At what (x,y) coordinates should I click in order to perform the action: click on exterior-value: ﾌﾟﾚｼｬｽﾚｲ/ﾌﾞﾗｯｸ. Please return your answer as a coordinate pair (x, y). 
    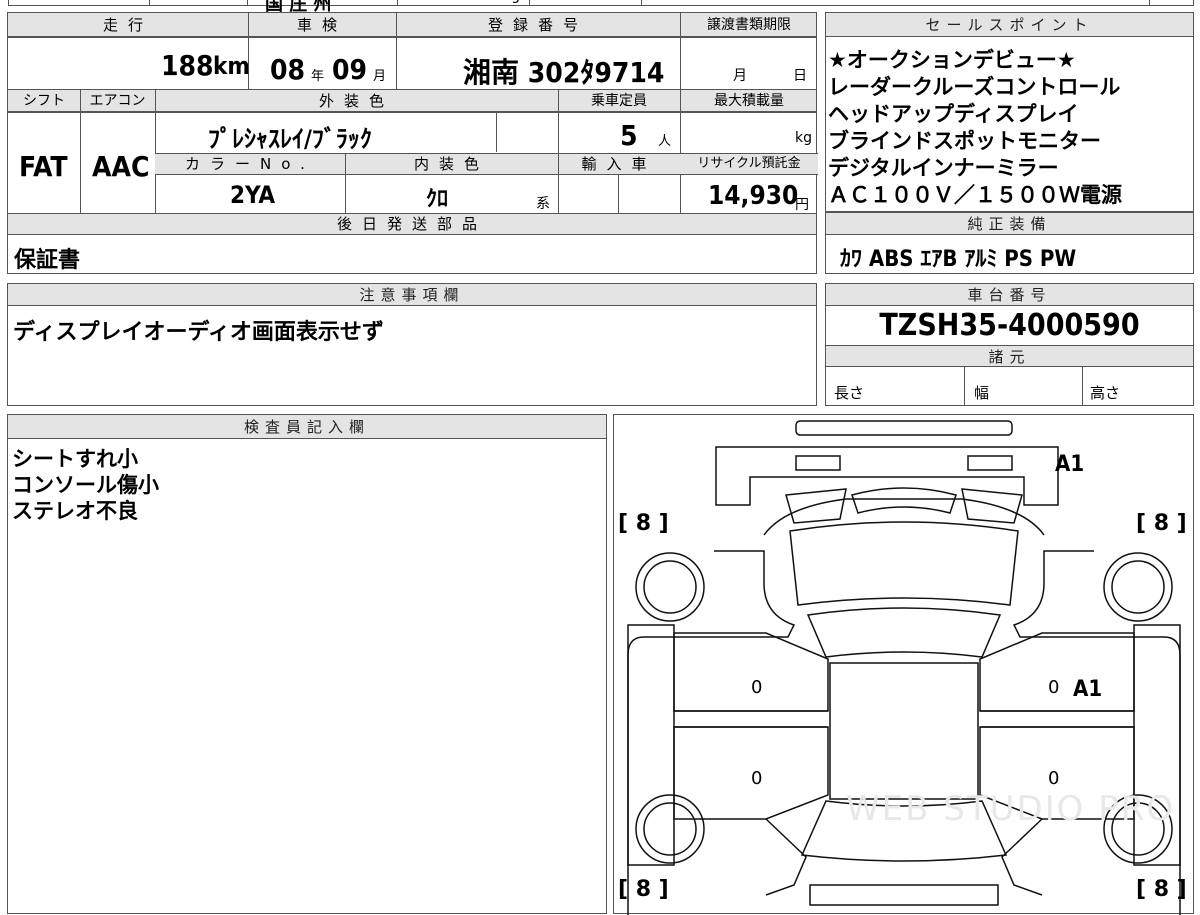
    Looking at the image, I should click on (290, 139).